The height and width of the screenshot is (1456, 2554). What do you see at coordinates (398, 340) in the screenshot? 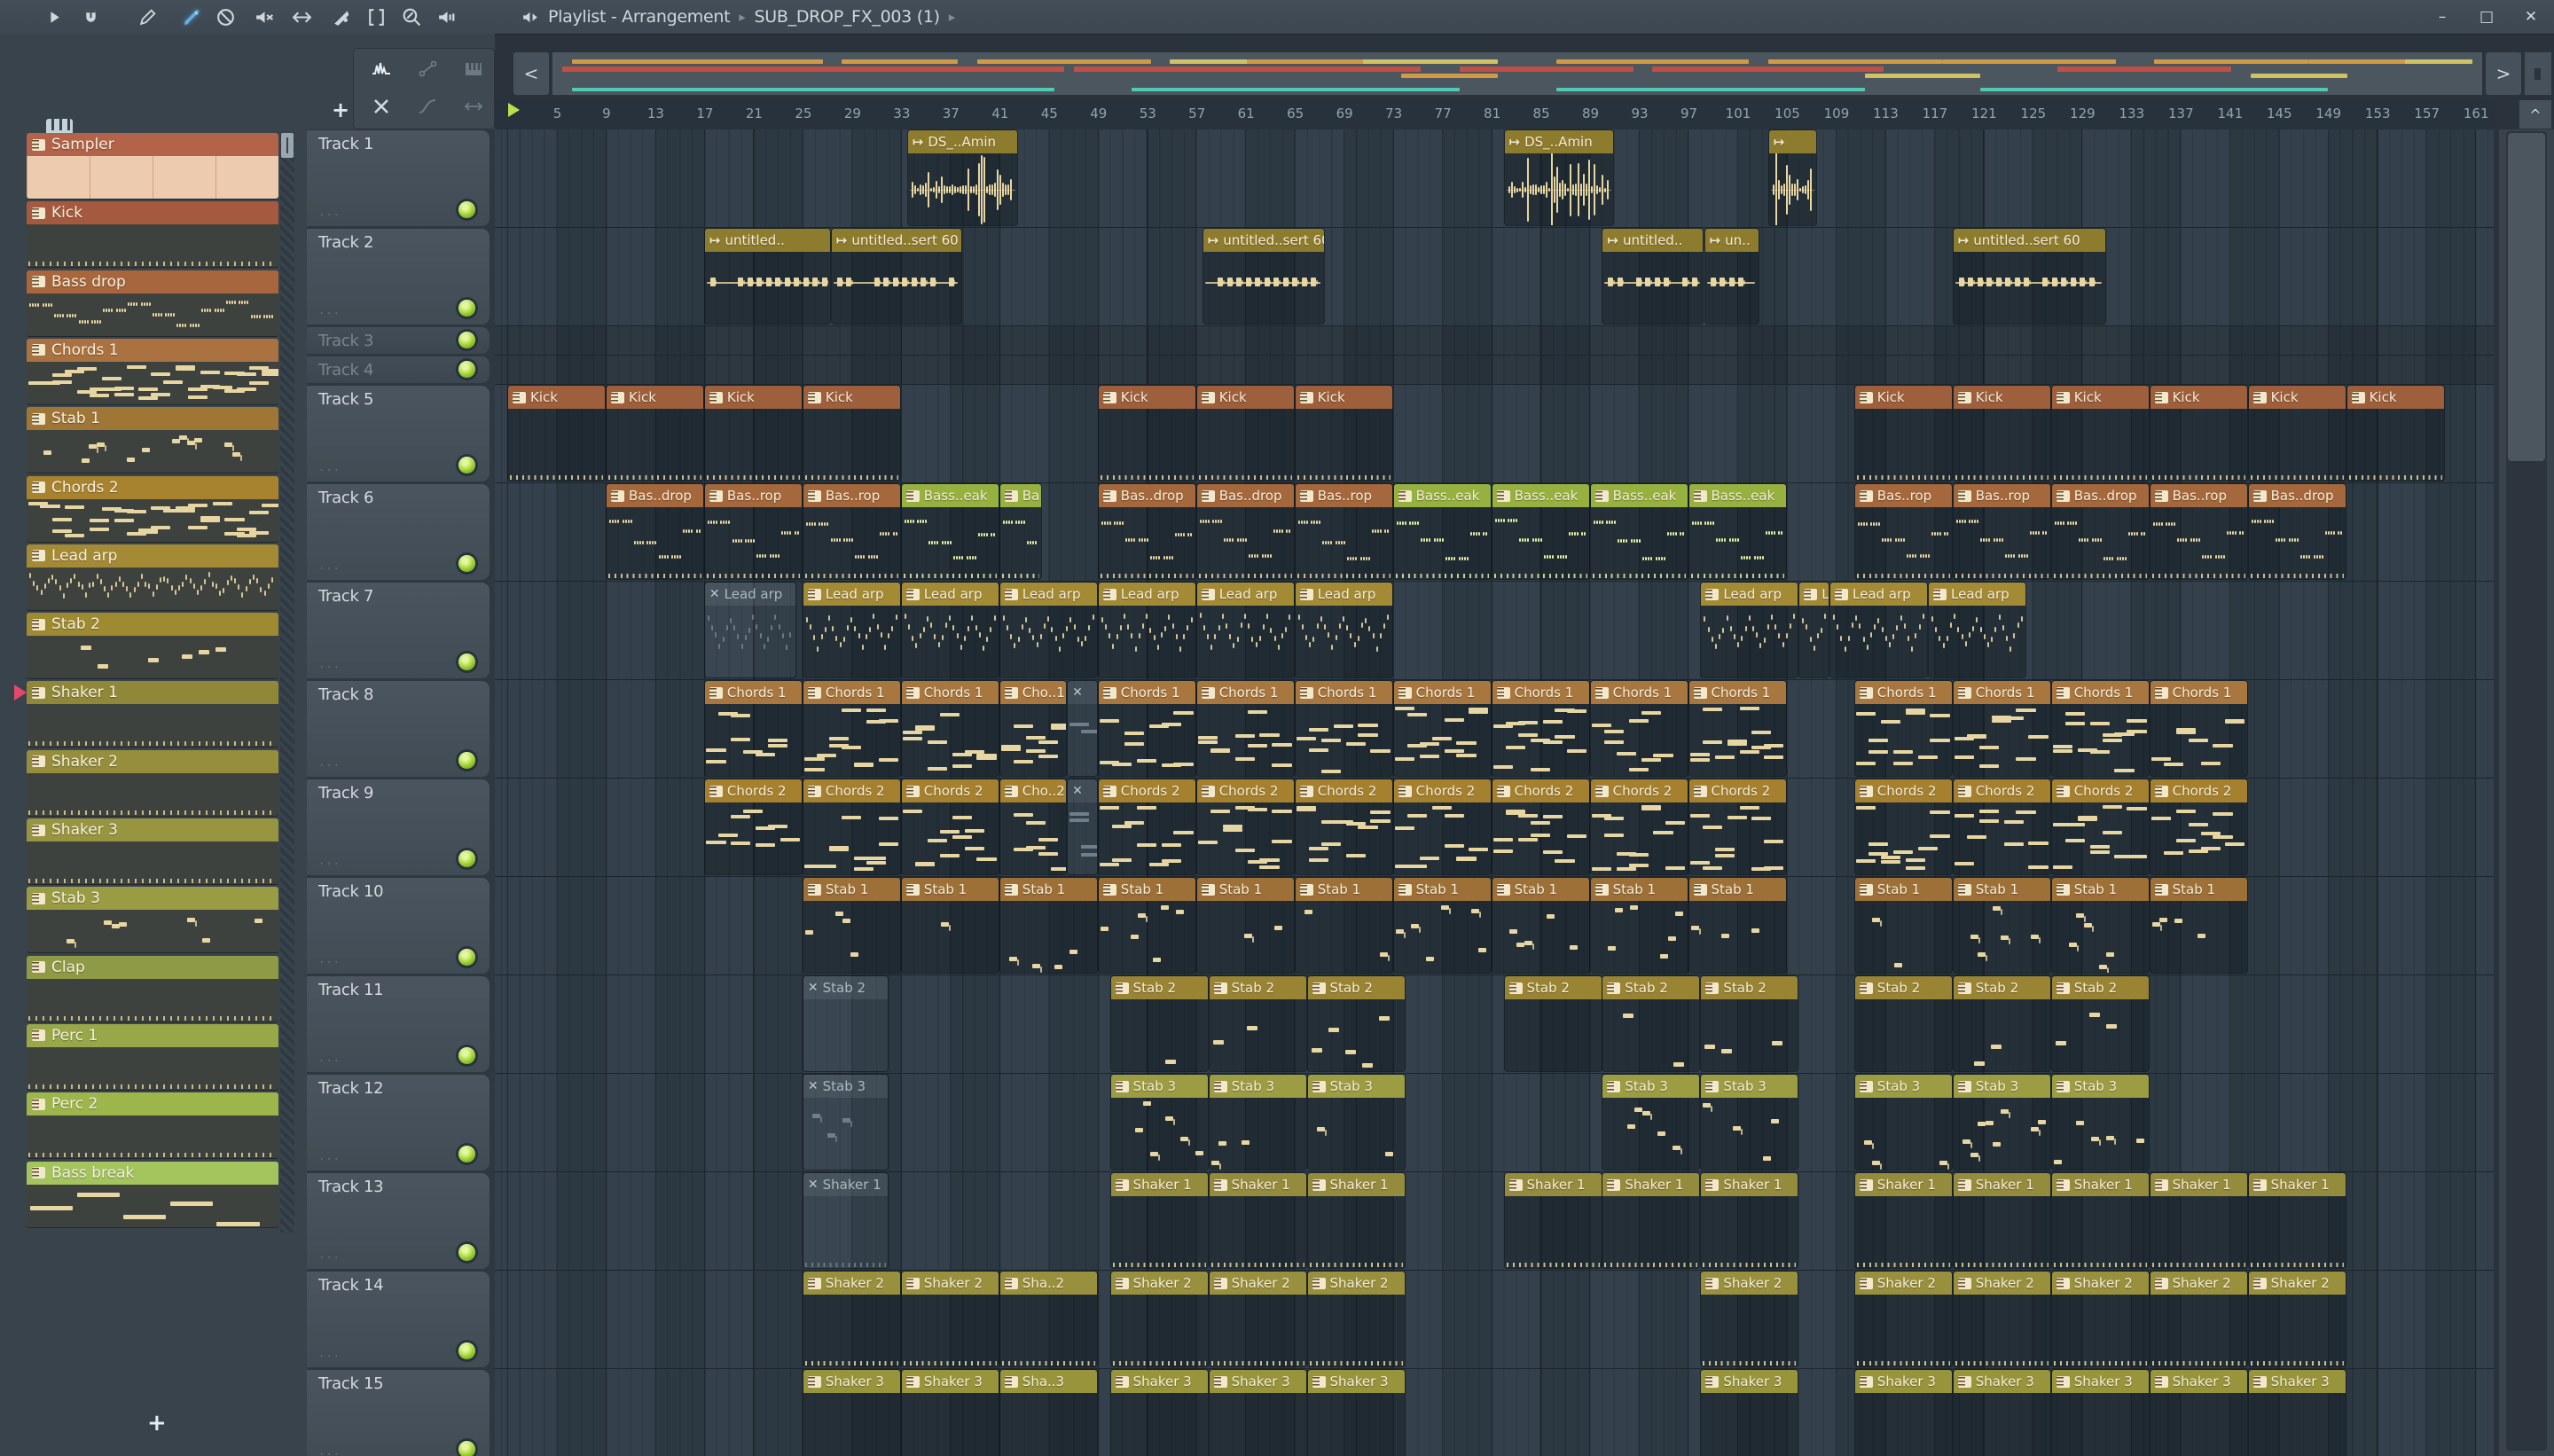
I see `track-header: Track 3` at bounding box center [398, 340].